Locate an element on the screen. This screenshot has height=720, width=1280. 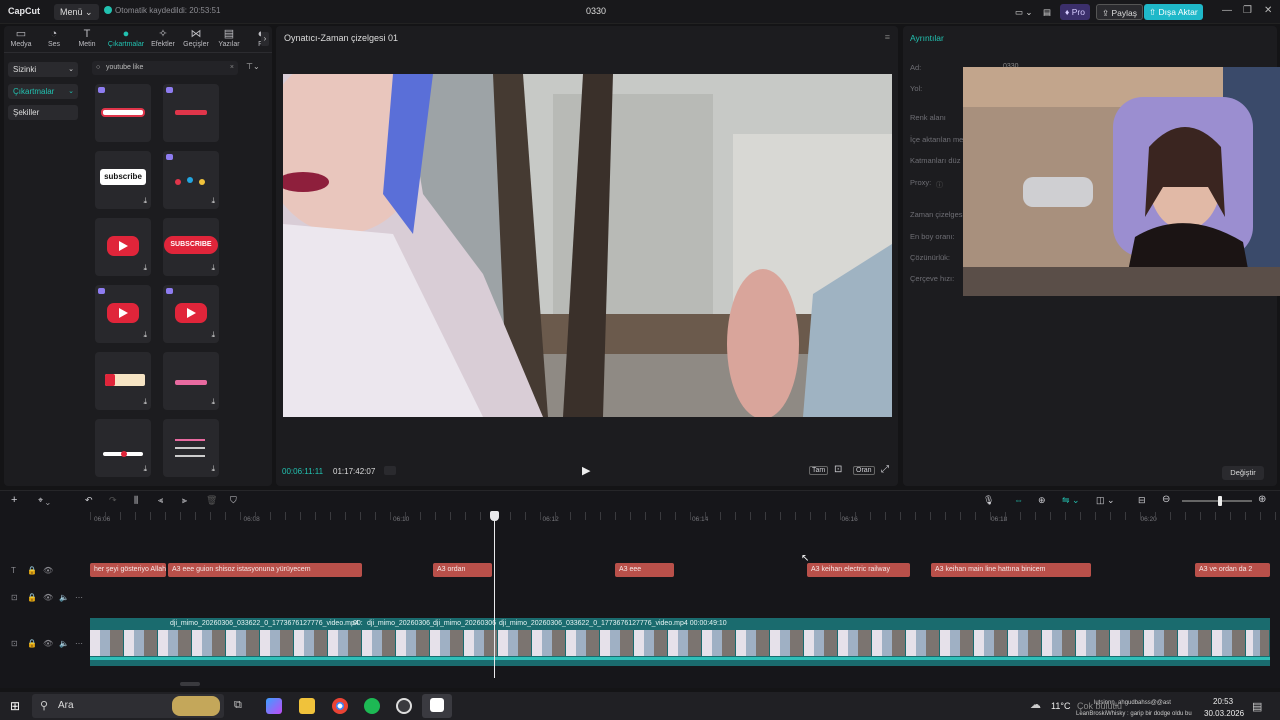
sidebar-item-shapes: Şekiller is located at coordinates (43, 112).